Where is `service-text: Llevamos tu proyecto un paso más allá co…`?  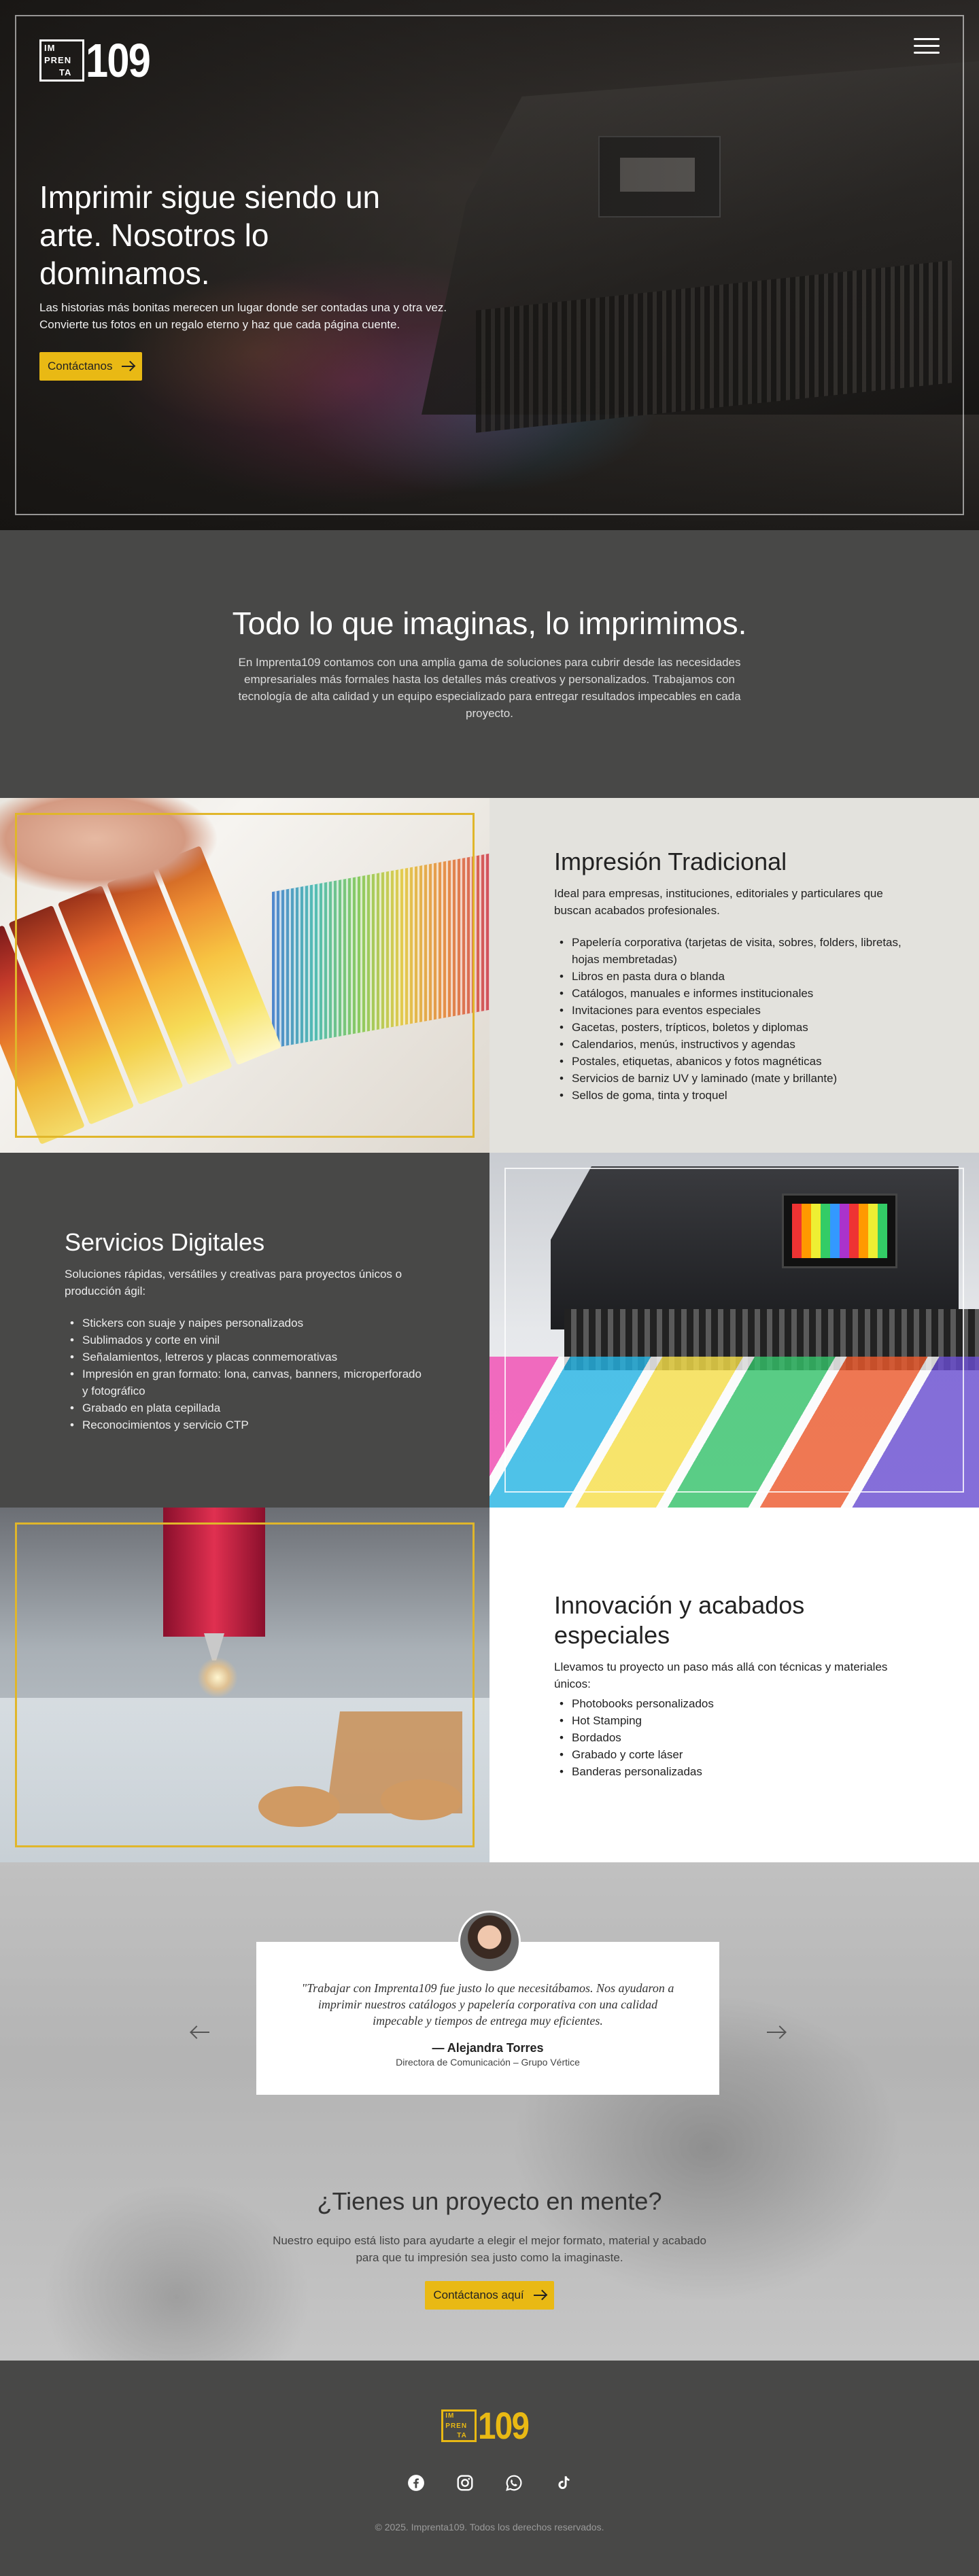 service-text: Llevamos tu proyecto un paso más allá co… is located at coordinates (721, 1675).